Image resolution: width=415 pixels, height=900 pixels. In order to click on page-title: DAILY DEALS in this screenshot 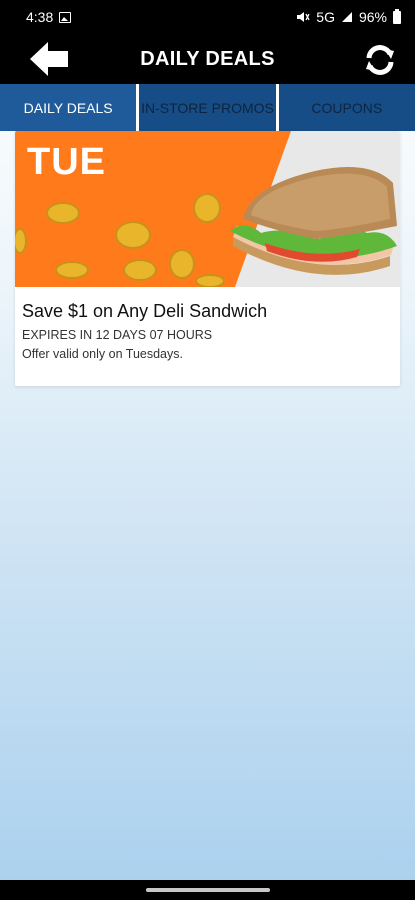, I will do `click(207, 58)`.